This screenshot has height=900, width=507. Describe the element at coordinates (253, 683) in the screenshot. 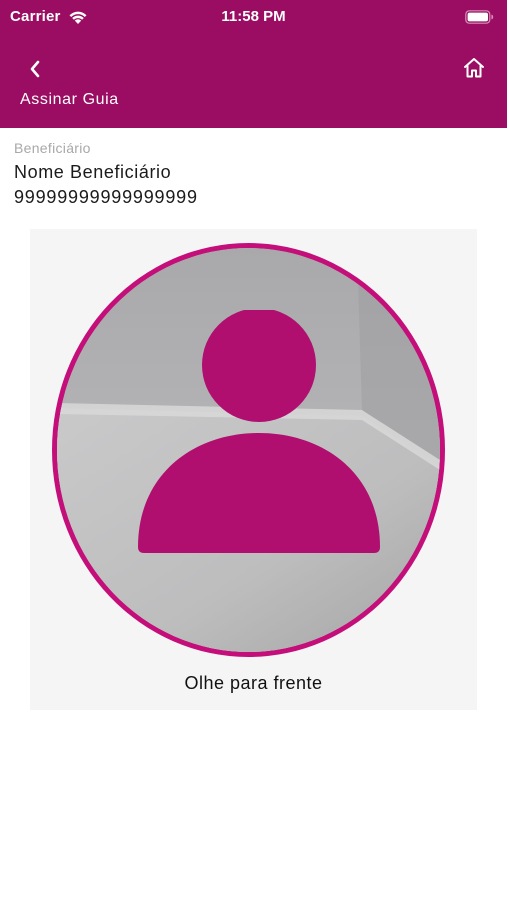

I see `instruction-text: Olhe para frente` at that location.